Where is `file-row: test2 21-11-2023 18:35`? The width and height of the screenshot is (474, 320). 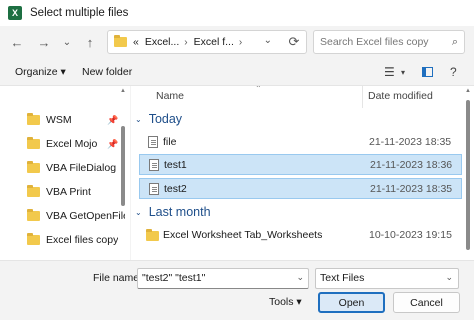
file-row: test2 21-11-2023 18:35 is located at coordinates (300, 188).